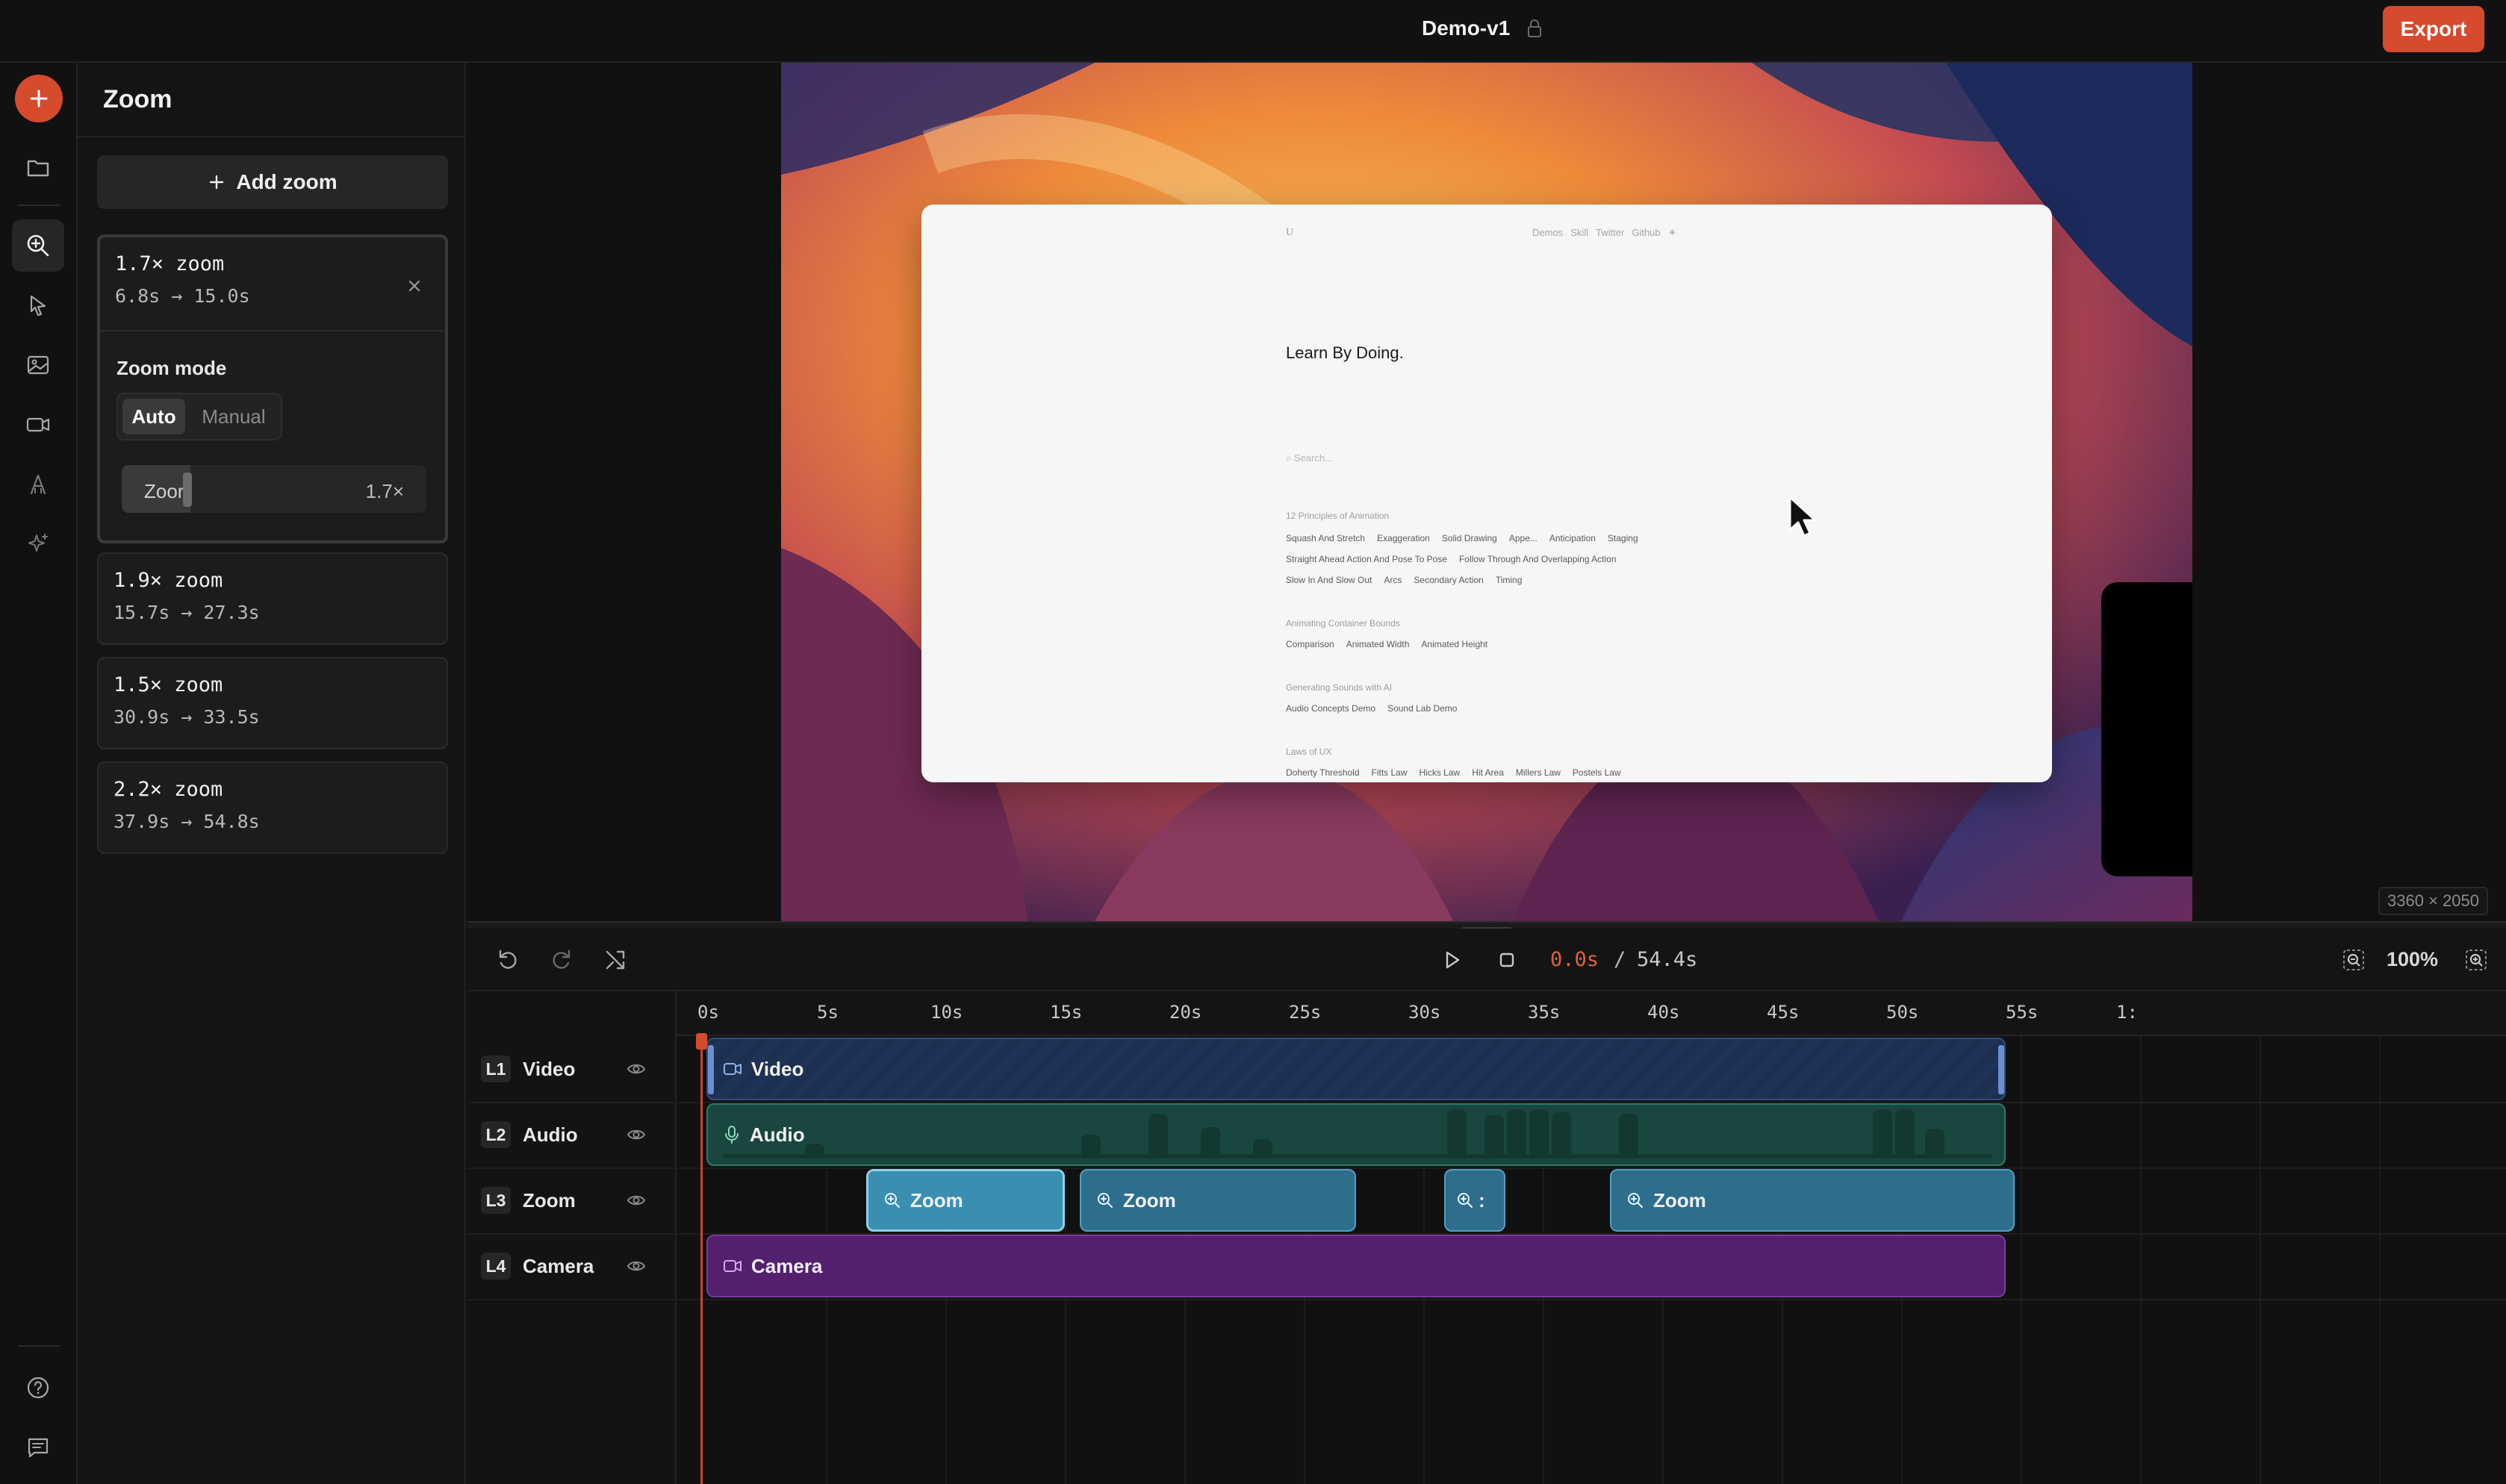 This screenshot has width=2506, height=1484. Describe the element at coordinates (168, 789) in the screenshot. I see `zoom-card-title: 2.2× zoom` at that location.